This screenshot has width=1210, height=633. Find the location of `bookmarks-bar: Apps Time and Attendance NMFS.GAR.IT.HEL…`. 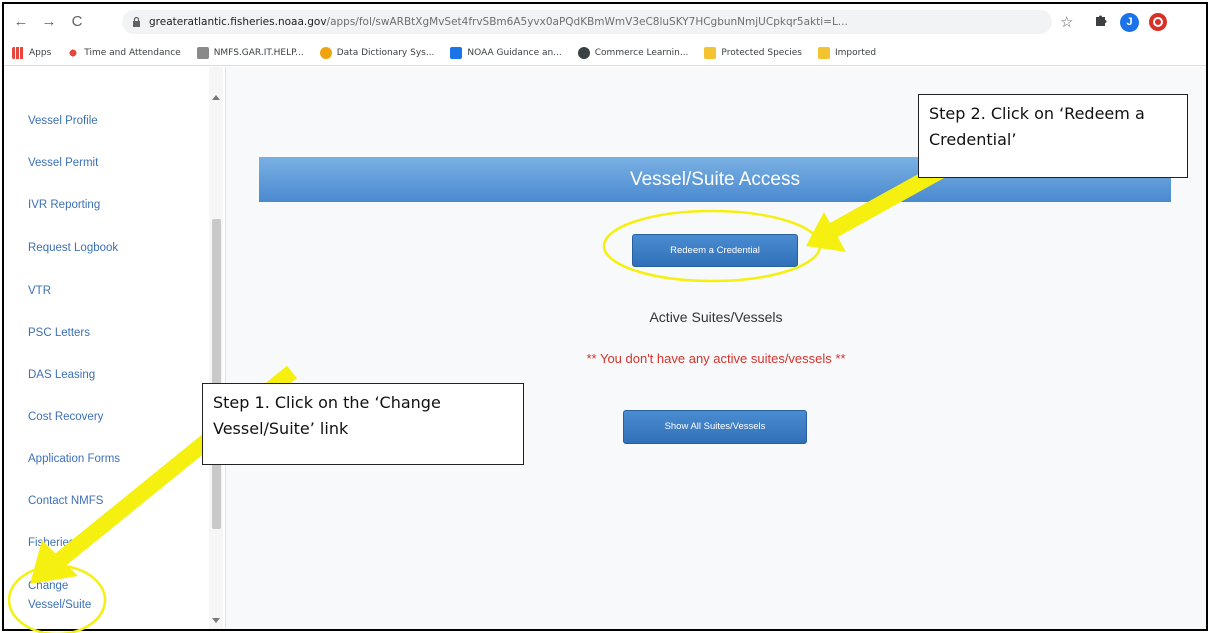

bookmarks-bar: Apps Time and Attendance NMFS.GAR.IT.HEL… is located at coordinates (605, 53).